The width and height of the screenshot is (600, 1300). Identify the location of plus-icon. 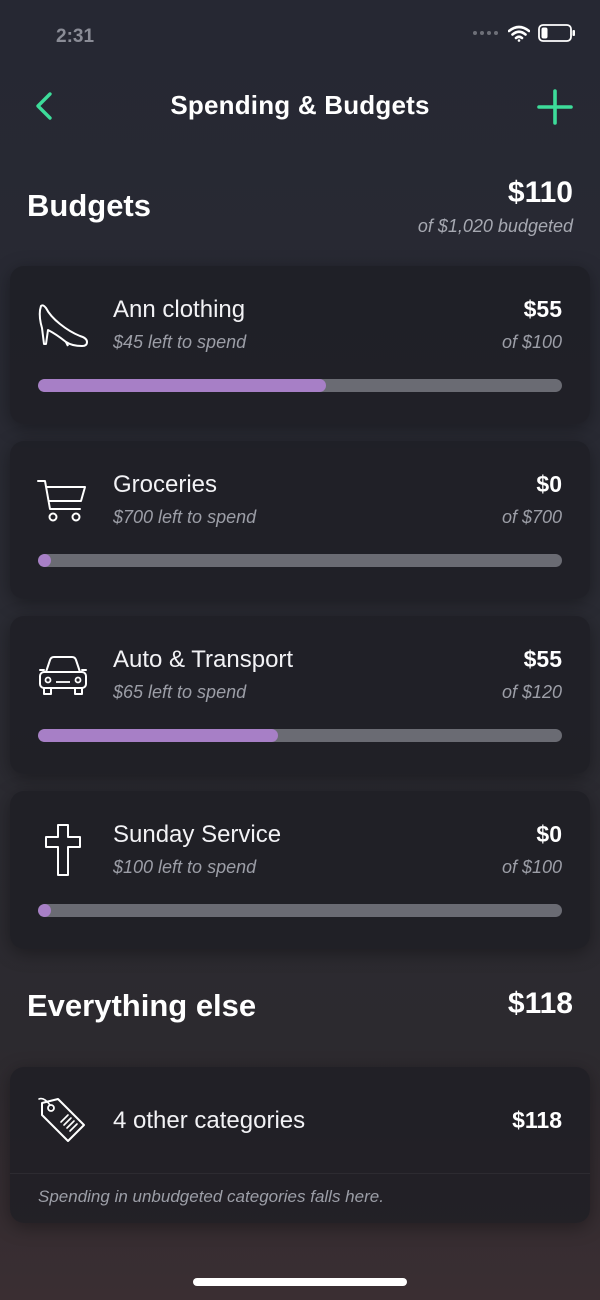
(555, 107).